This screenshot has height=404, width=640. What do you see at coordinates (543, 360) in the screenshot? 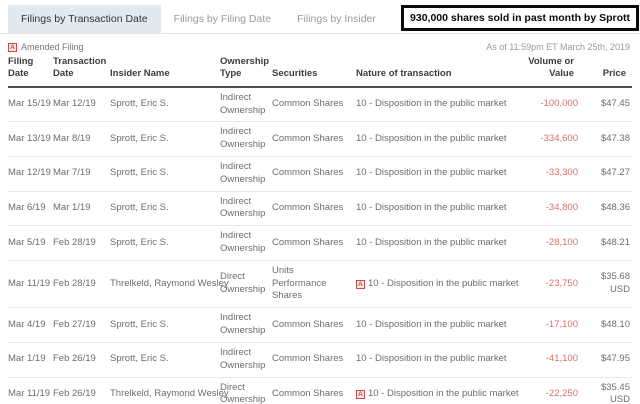
I see `volume-cell: -41,100` at bounding box center [543, 360].